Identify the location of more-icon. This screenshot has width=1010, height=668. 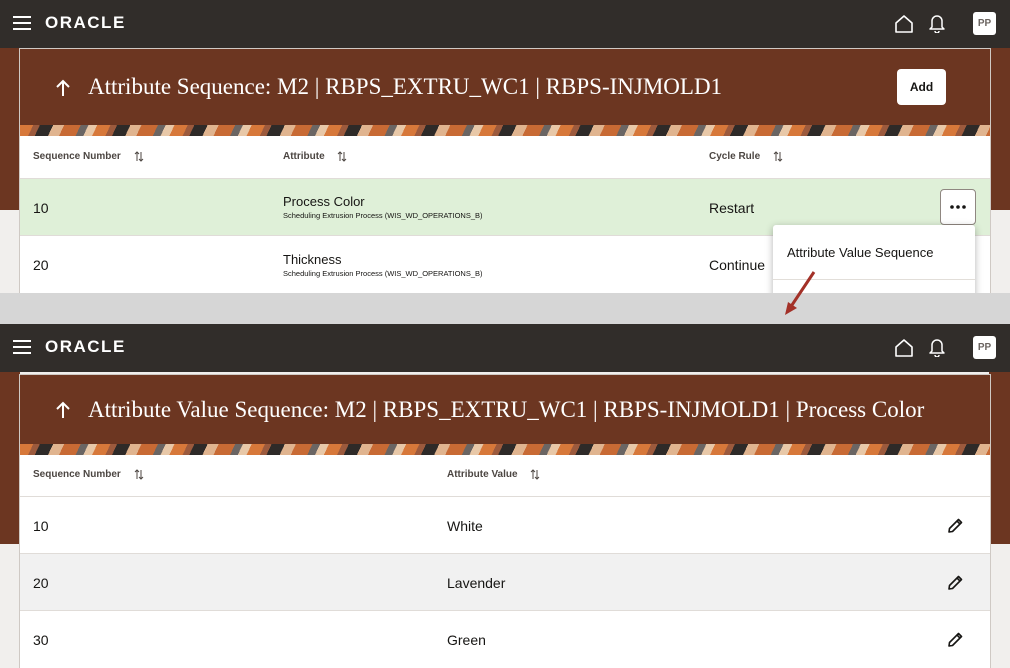
(958, 207).